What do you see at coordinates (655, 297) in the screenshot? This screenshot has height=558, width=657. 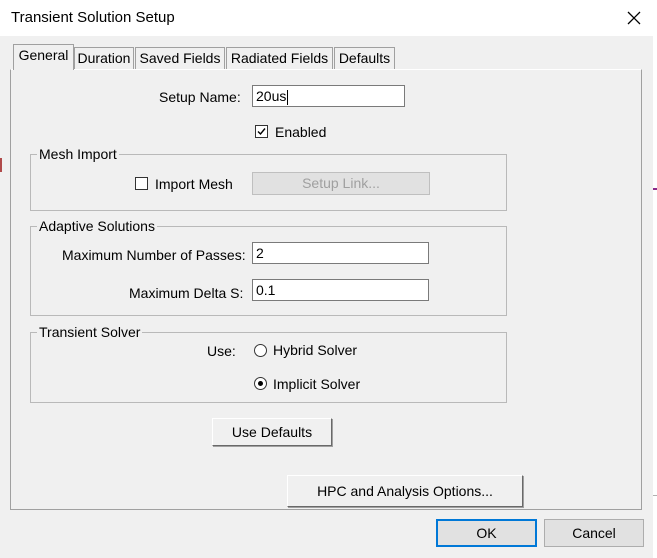 I see `background-edge` at bounding box center [655, 297].